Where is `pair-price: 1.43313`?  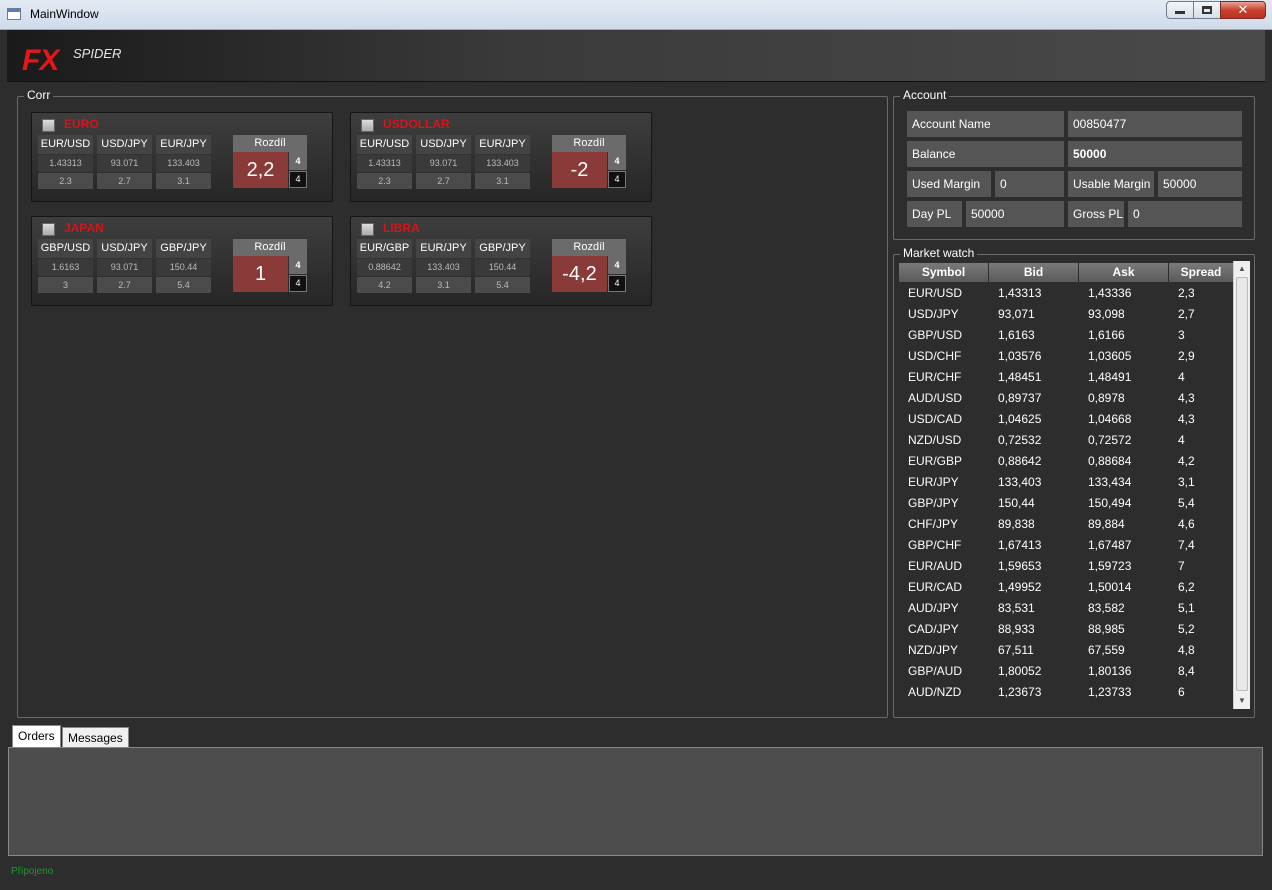 pair-price: 1.43313 is located at coordinates (65, 163).